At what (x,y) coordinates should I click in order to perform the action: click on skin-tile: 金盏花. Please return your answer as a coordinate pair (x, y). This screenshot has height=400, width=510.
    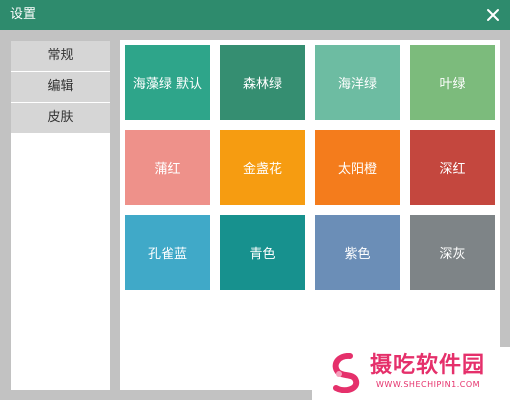
    Looking at the image, I should click on (262, 167).